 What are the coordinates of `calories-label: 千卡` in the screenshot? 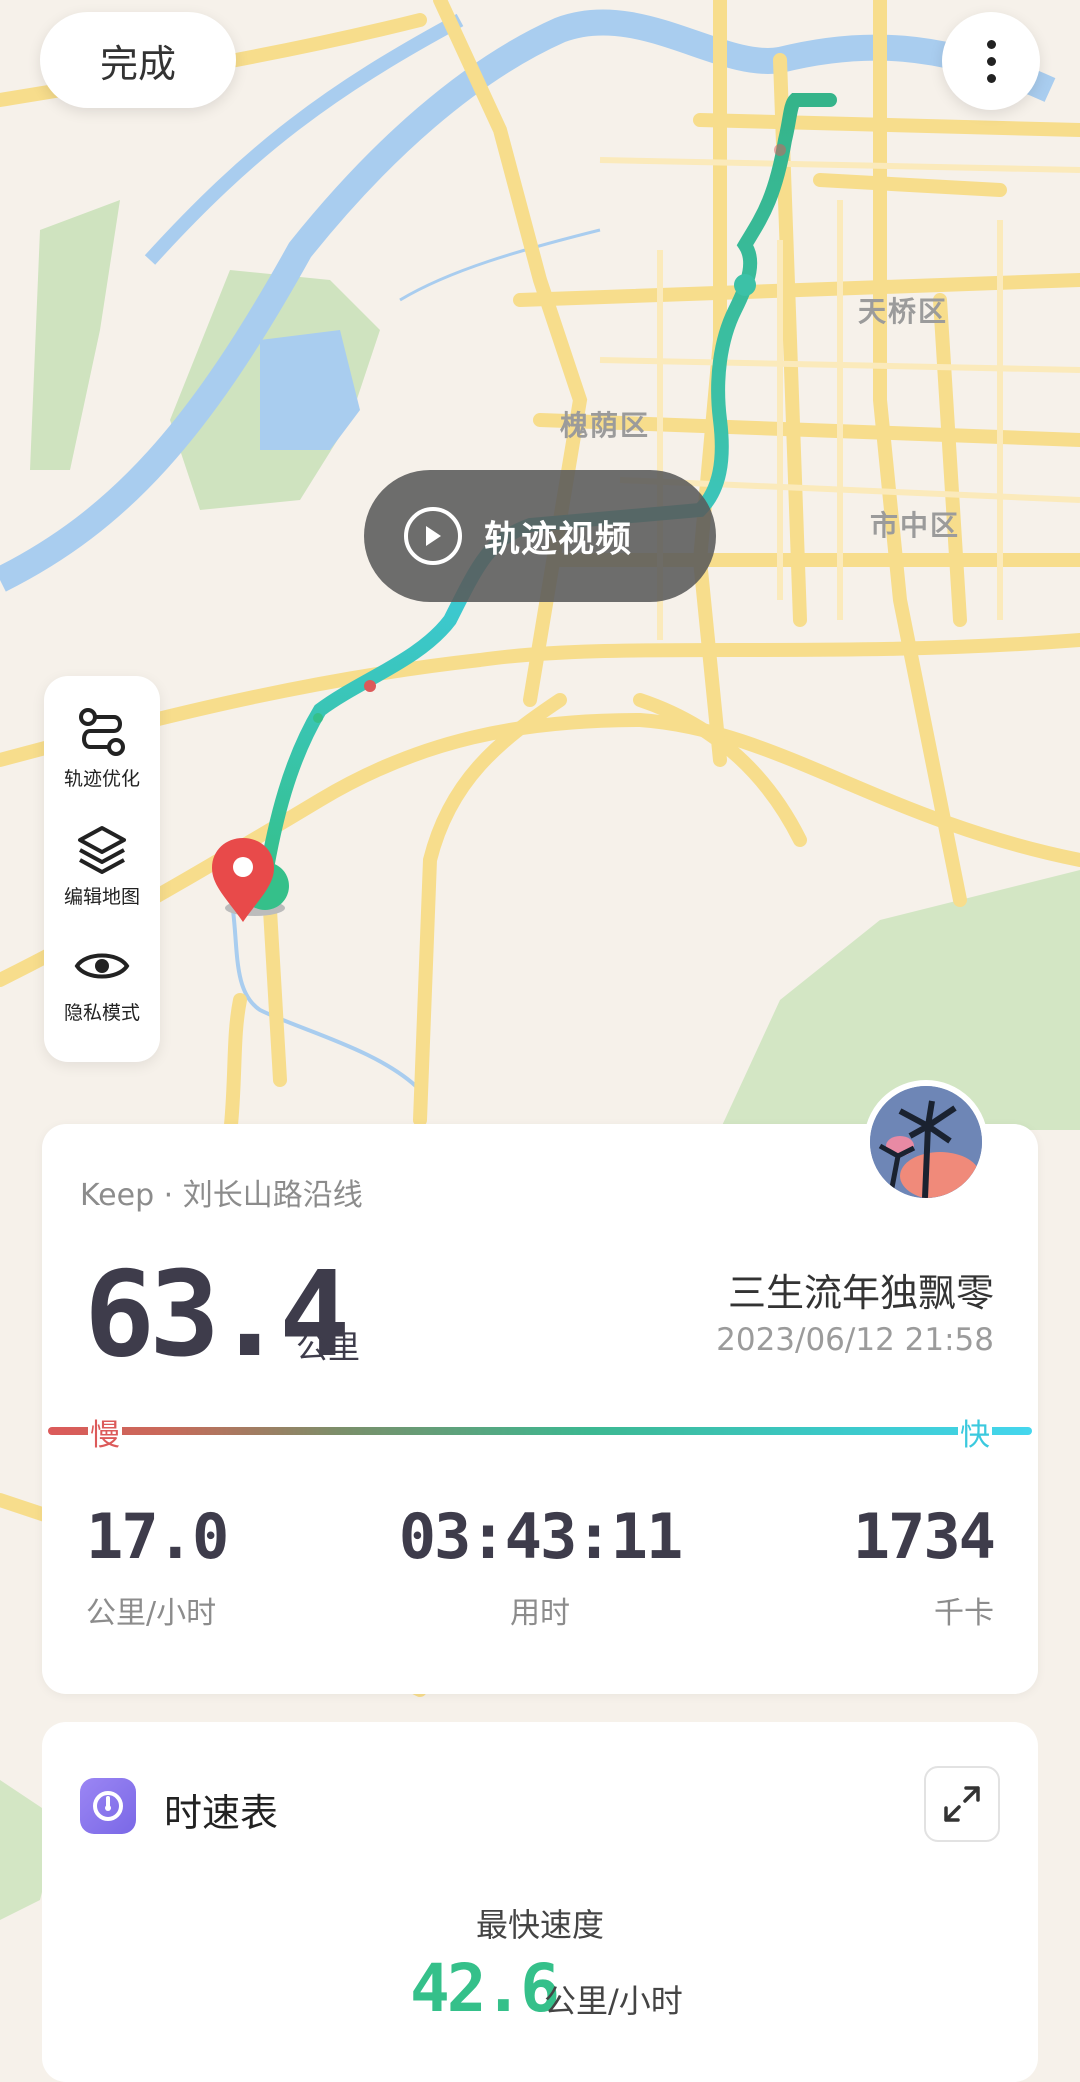 It's located at (964, 1613).